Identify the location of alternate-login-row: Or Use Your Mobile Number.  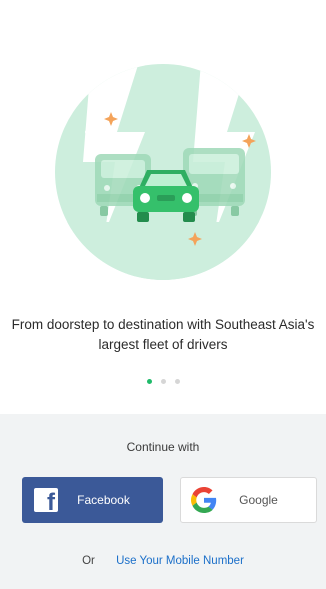
(163, 561).